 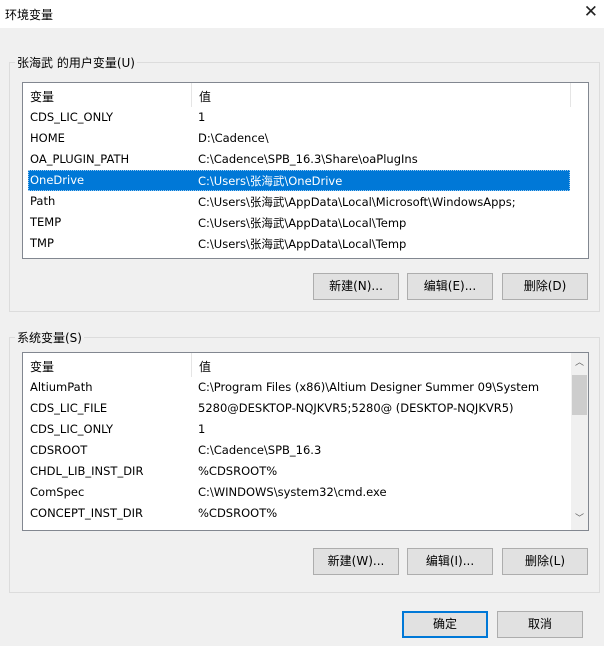 What do you see at coordinates (579, 363) in the screenshot?
I see `scroll-up-icon: ︿` at bounding box center [579, 363].